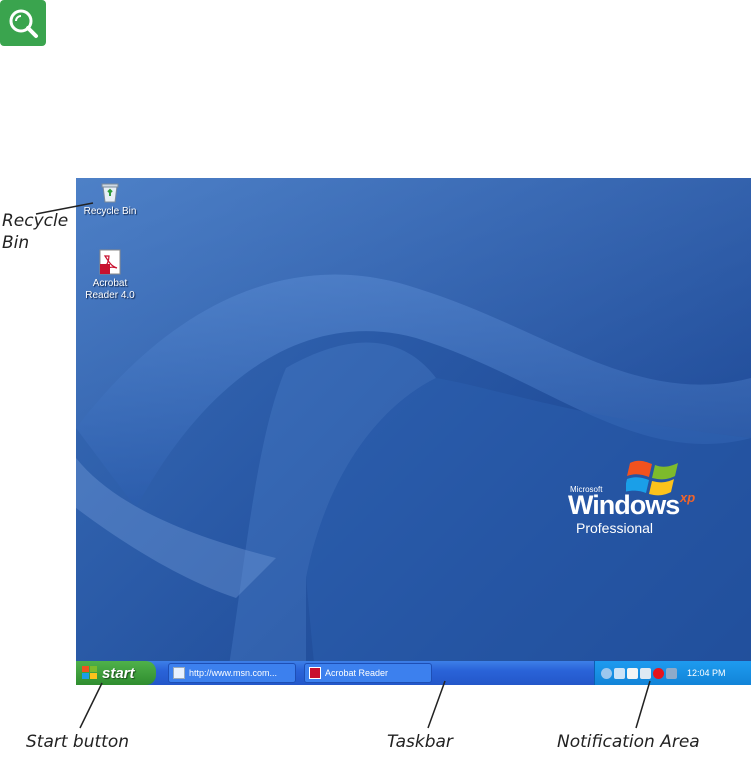 This screenshot has width=751, height=778. What do you see at coordinates (420, 742) in the screenshot?
I see `callout-taskbar: Taskbar` at bounding box center [420, 742].